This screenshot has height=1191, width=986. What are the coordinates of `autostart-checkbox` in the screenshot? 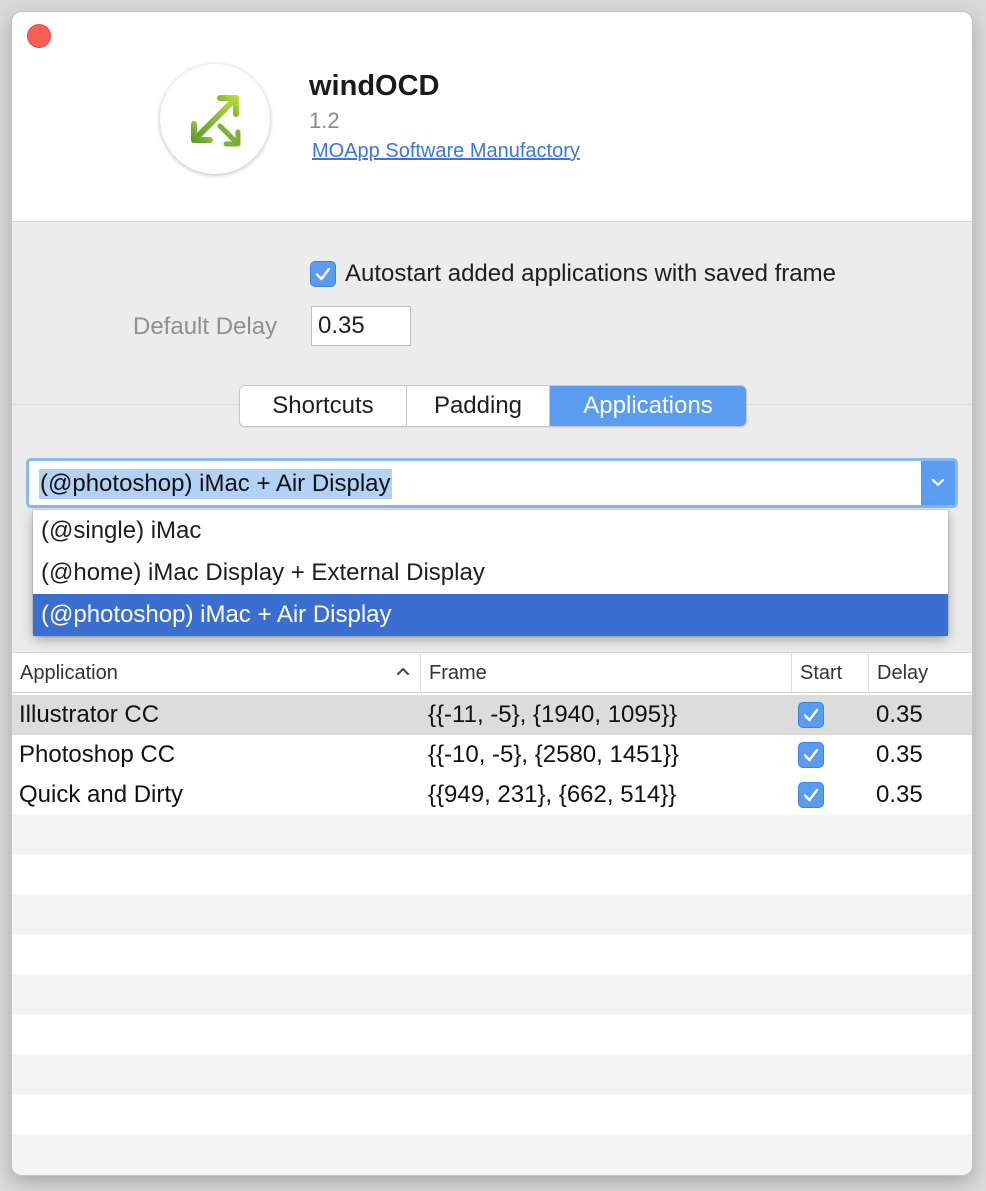 It's located at (323, 274).